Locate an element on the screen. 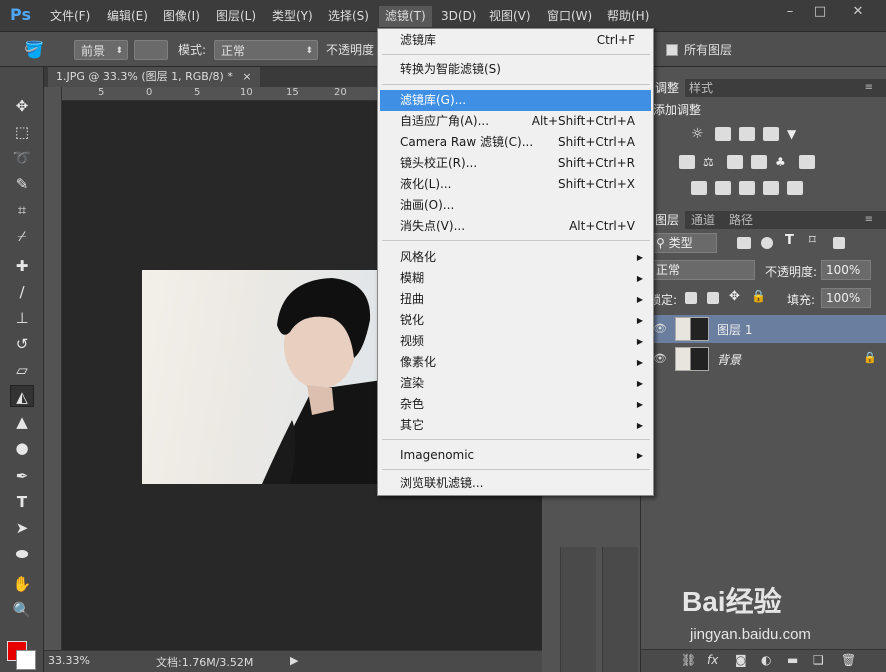 Image resolution: width=886 pixels, height=672 pixels. menu-item-imagenomic: Imagenomic ▶ is located at coordinates (515, 455).